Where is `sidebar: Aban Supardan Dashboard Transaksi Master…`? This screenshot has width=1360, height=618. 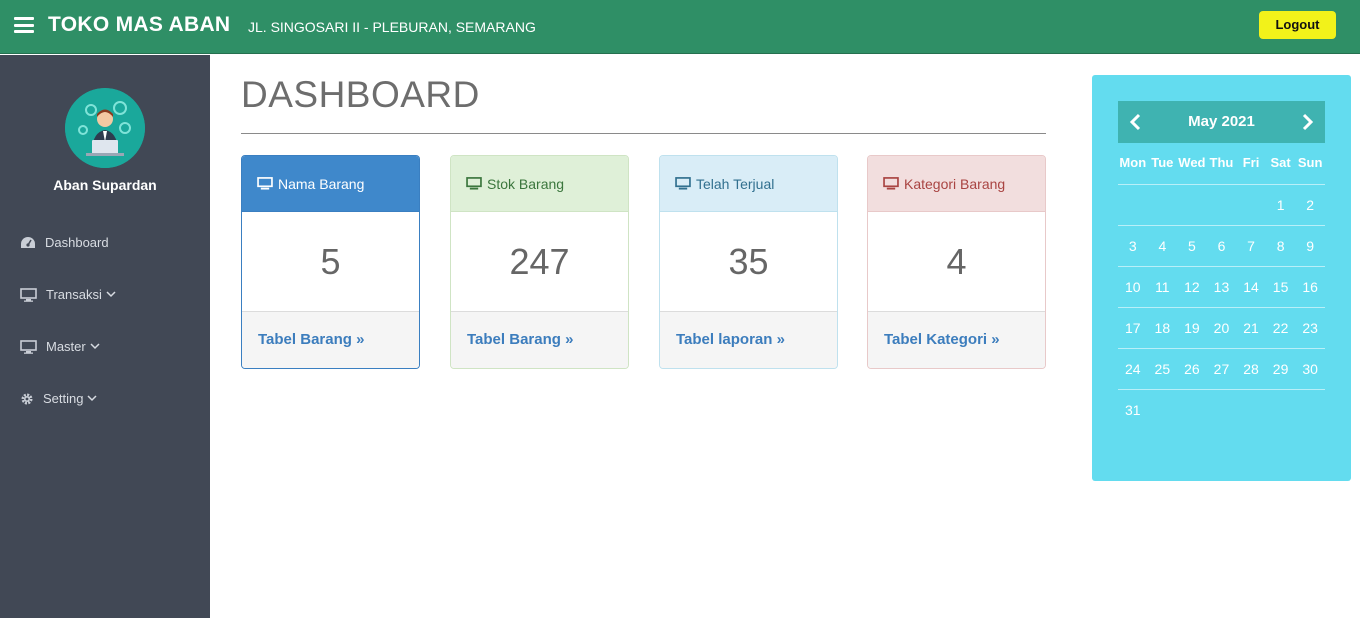 sidebar: Aban Supardan Dashboard Transaksi Master… is located at coordinates (105, 336).